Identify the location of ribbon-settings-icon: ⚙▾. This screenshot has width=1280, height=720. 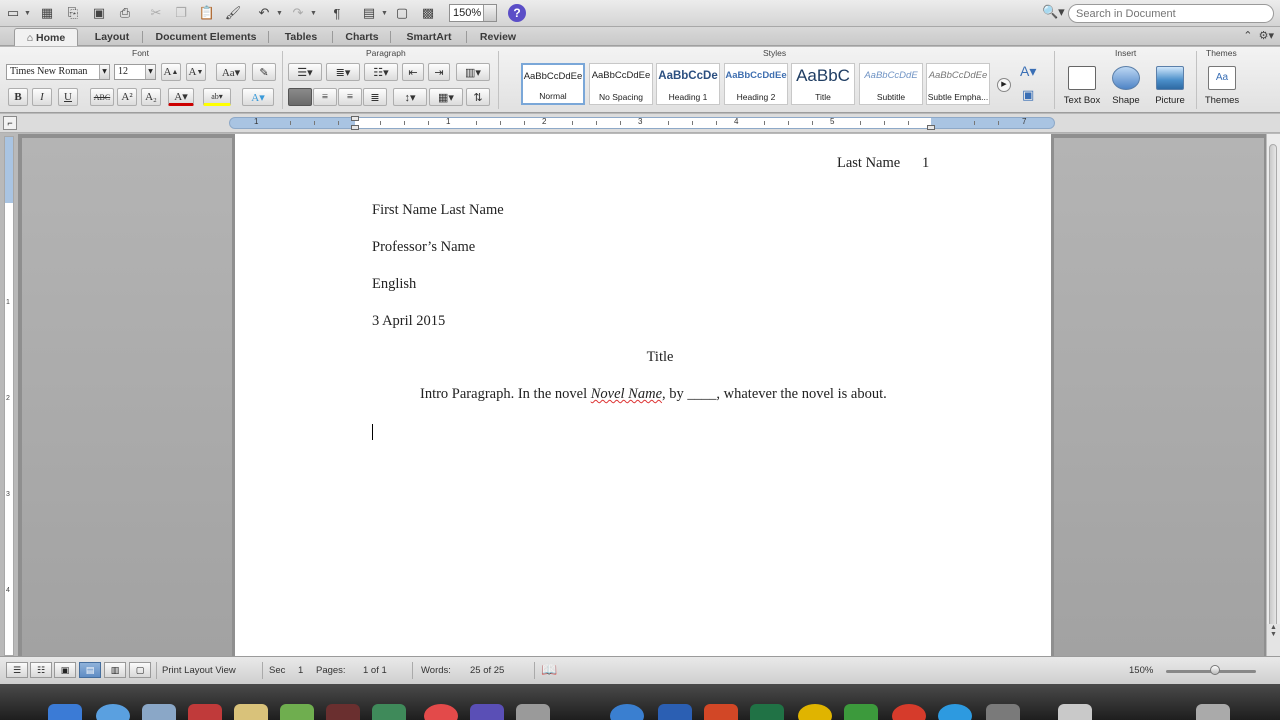
(1266, 36).